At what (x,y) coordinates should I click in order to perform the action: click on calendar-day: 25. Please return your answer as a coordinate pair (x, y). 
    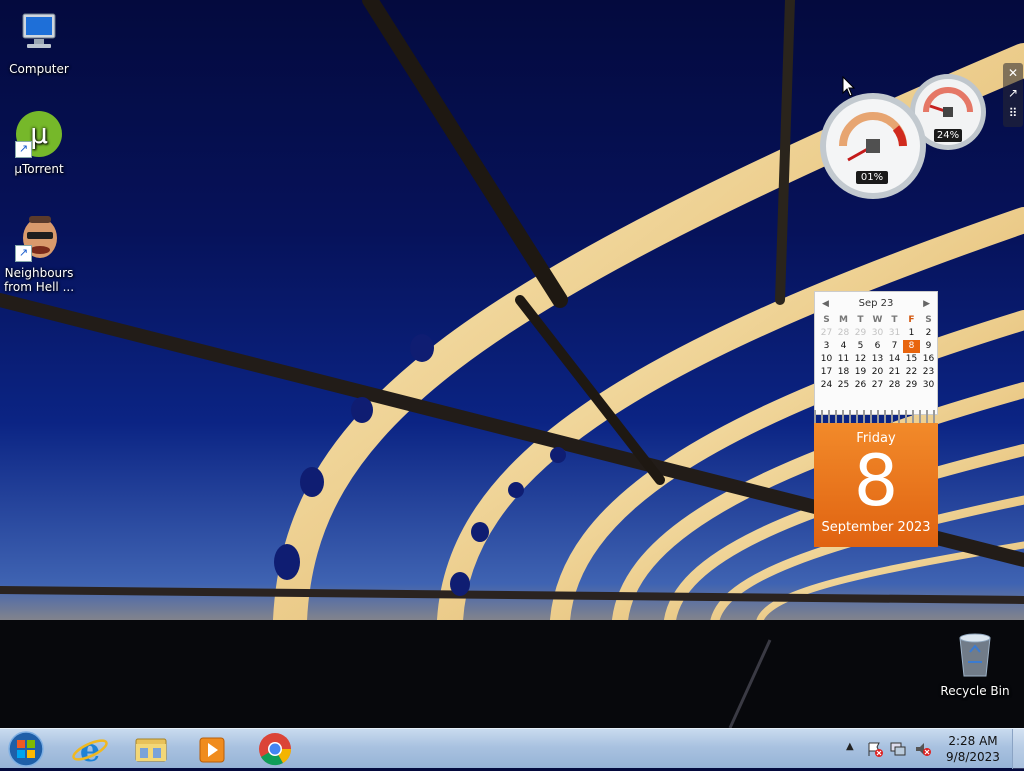
    Looking at the image, I should click on (843, 385).